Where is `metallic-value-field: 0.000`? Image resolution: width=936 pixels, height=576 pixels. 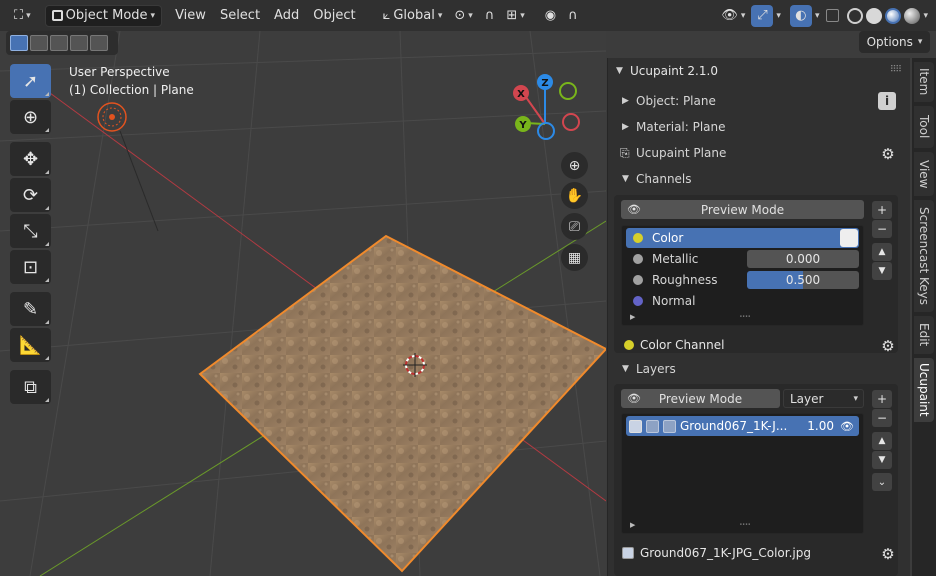 metallic-value-field: 0.000 is located at coordinates (803, 259).